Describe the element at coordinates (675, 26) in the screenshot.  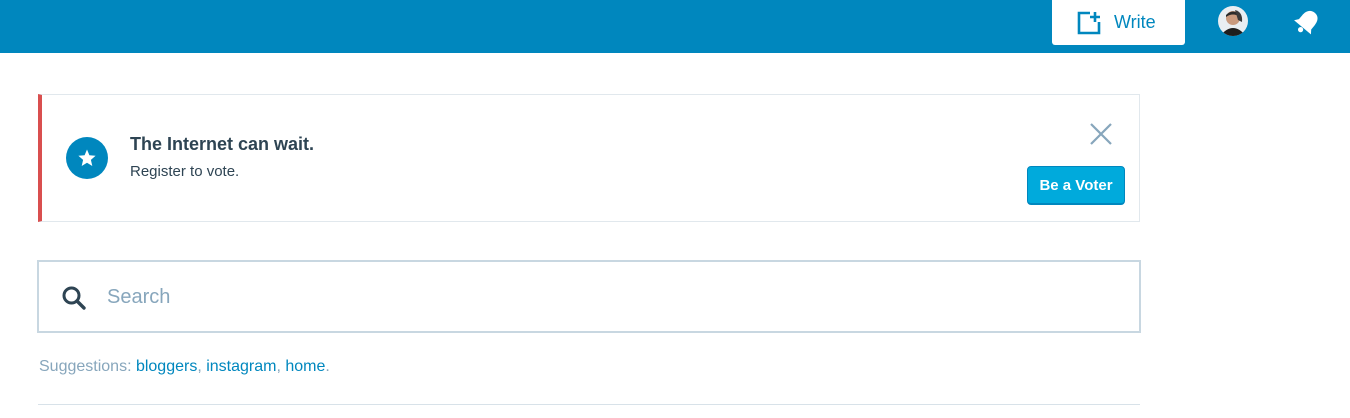
I see `masterbar: Write` at that location.